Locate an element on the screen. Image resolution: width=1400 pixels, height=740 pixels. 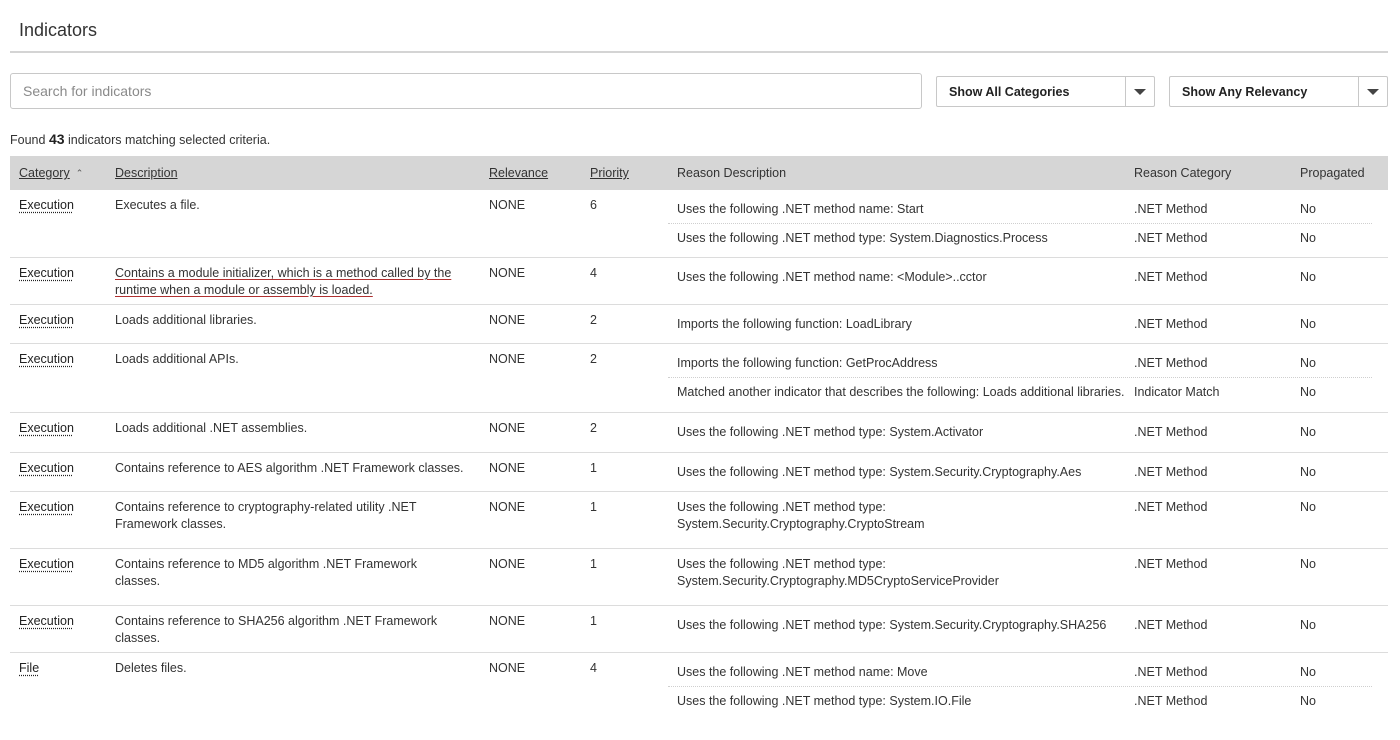
column-header-relevance-label: Relevance is located at coordinates (519, 173).